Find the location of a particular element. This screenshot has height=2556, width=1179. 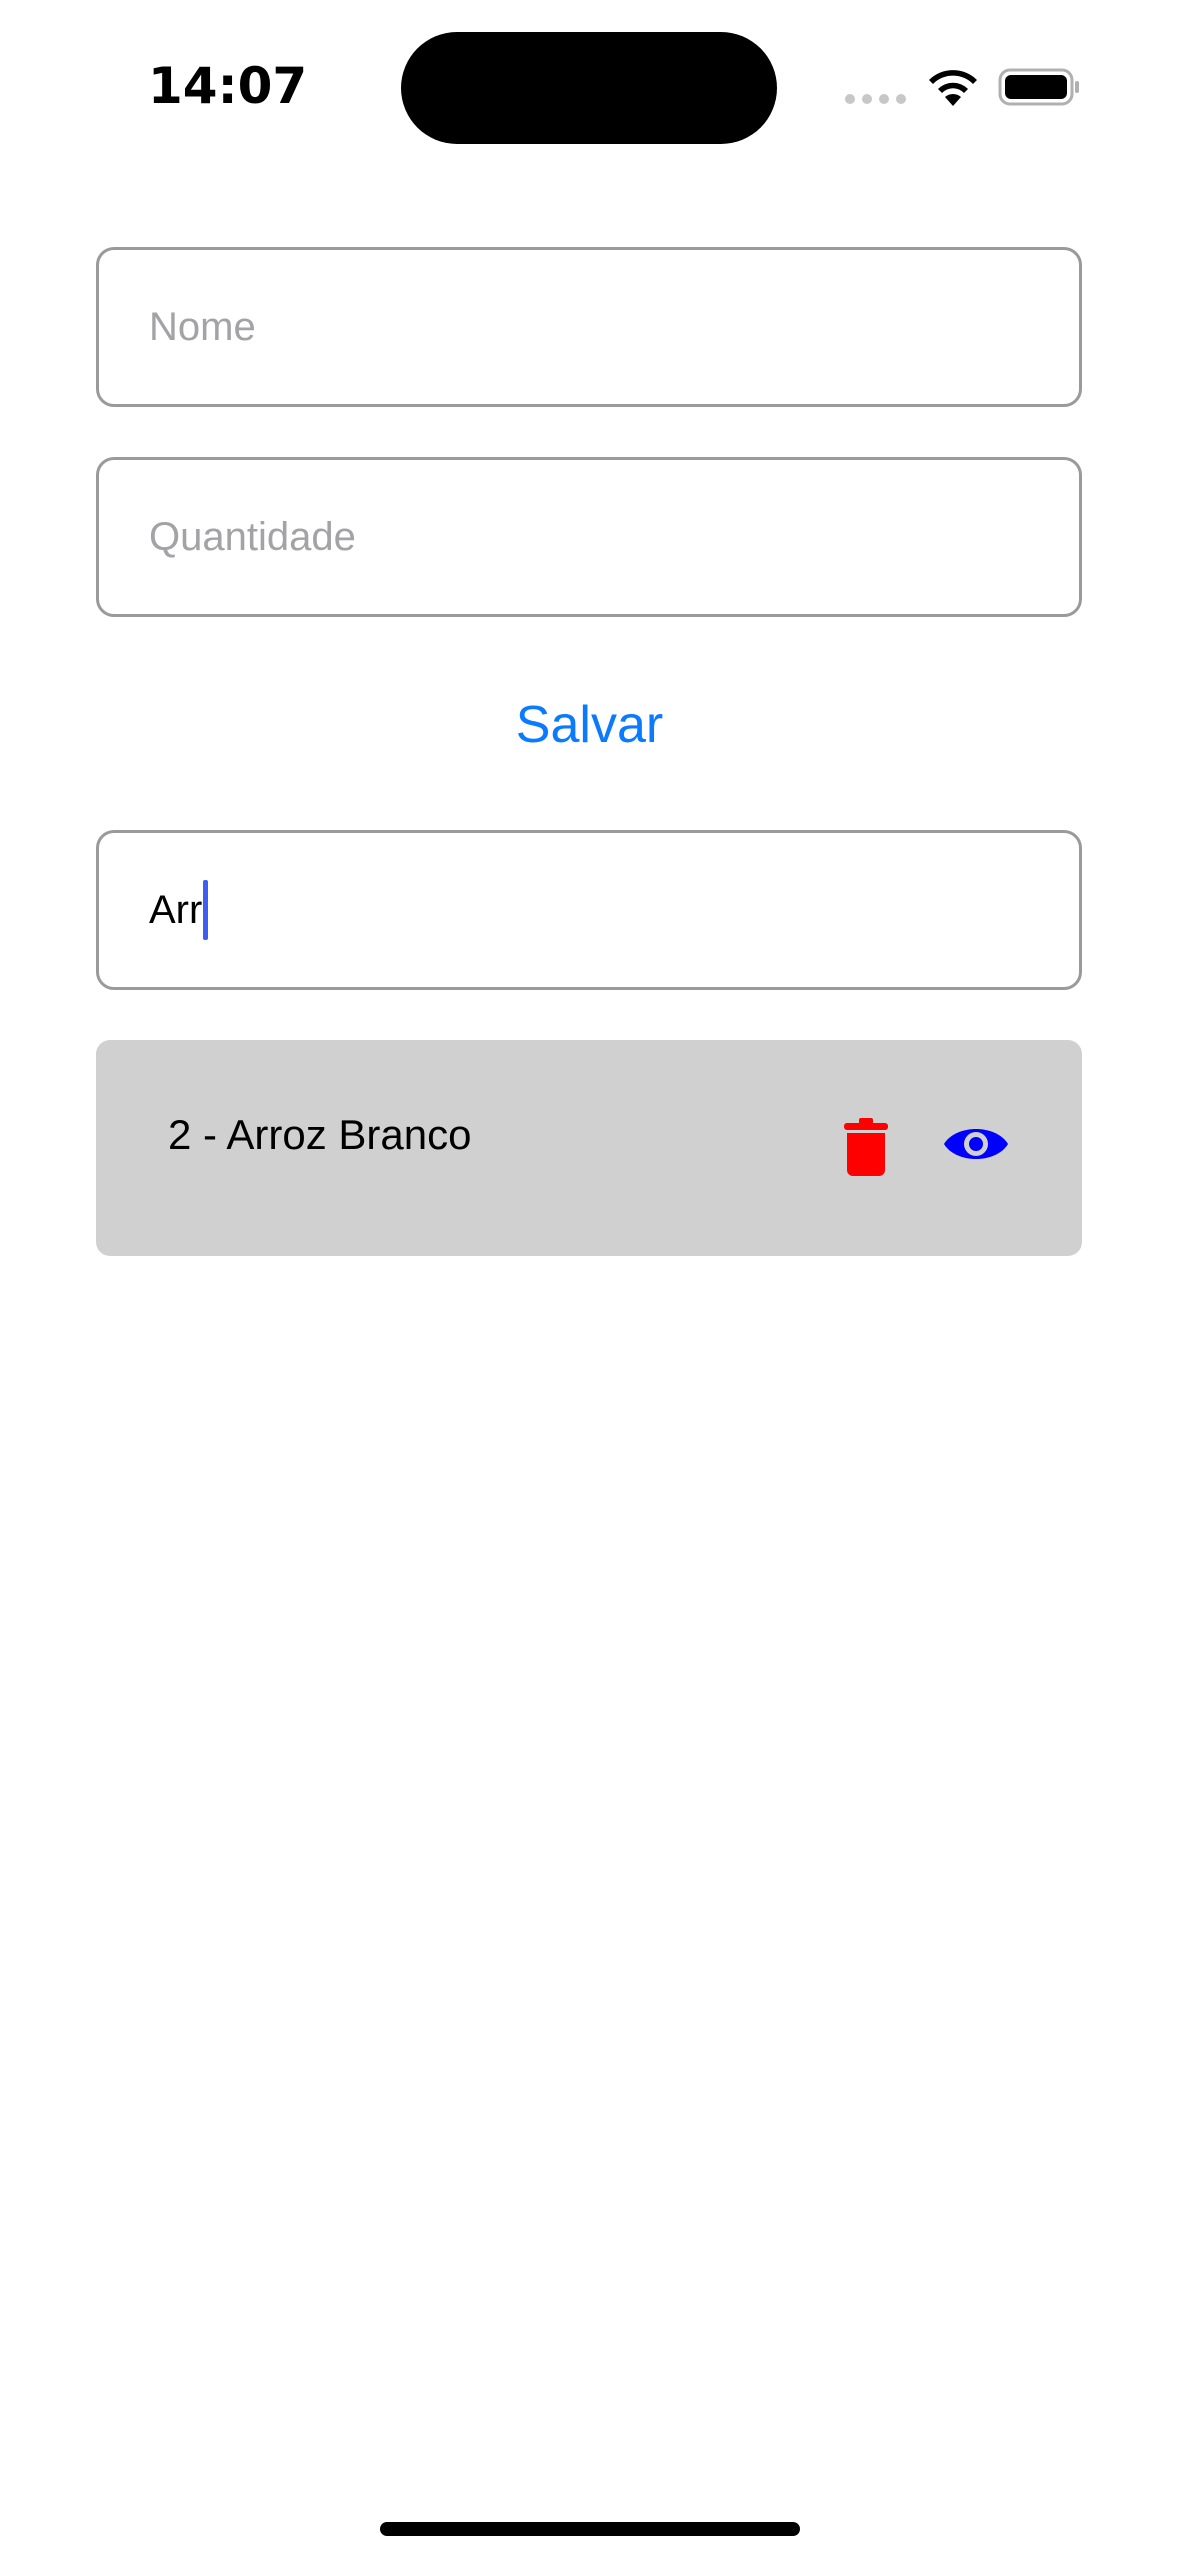

status-bar: 14:07 is located at coordinates (589, 87).